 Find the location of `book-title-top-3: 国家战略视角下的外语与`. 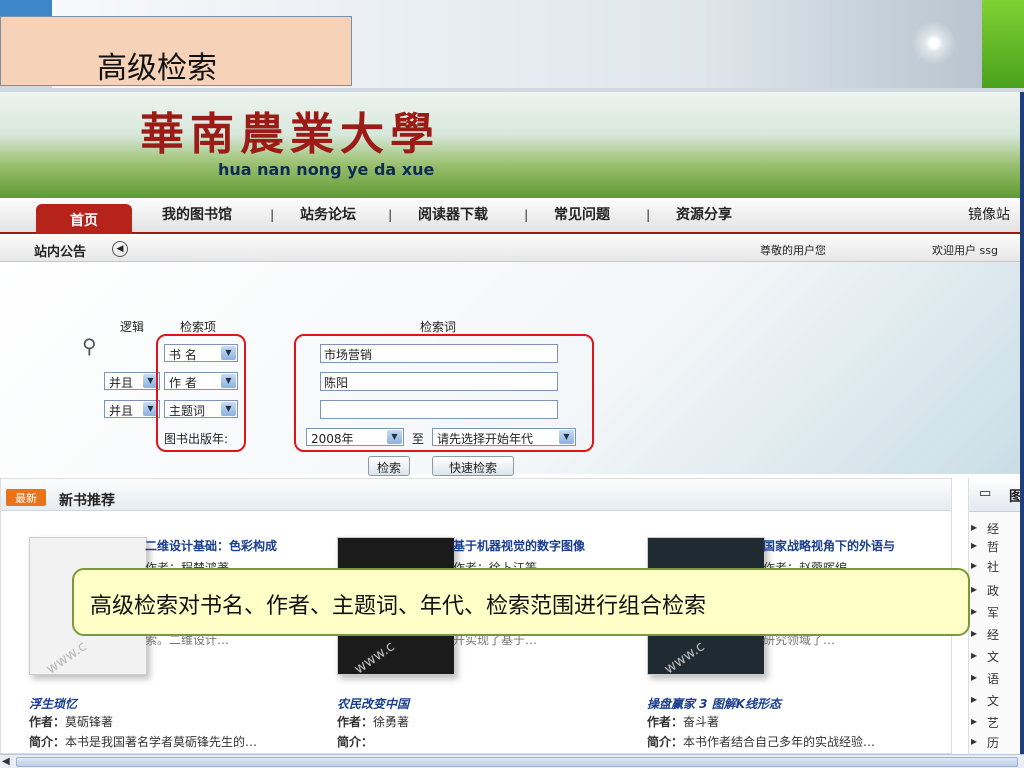

book-title-top-3: 国家战略视角下的外语与 is located at coordinates (829, 545).